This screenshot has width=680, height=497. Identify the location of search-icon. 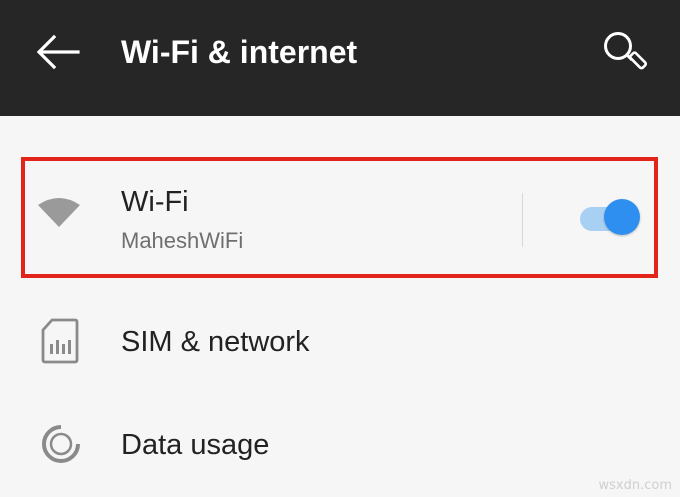
(626, 51).